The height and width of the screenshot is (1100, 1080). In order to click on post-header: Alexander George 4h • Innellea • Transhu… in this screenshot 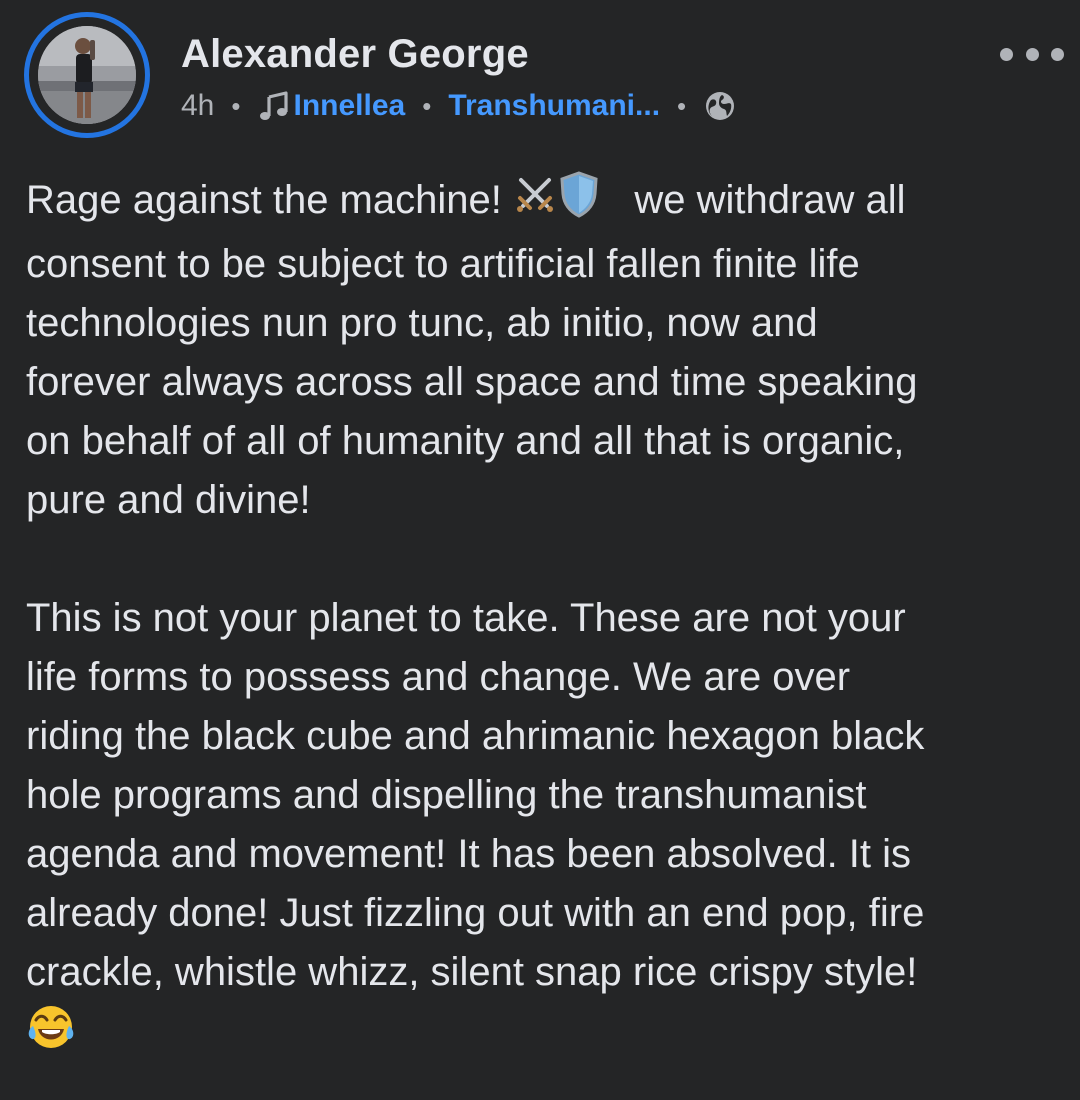, I will do `click(540, 75)`.